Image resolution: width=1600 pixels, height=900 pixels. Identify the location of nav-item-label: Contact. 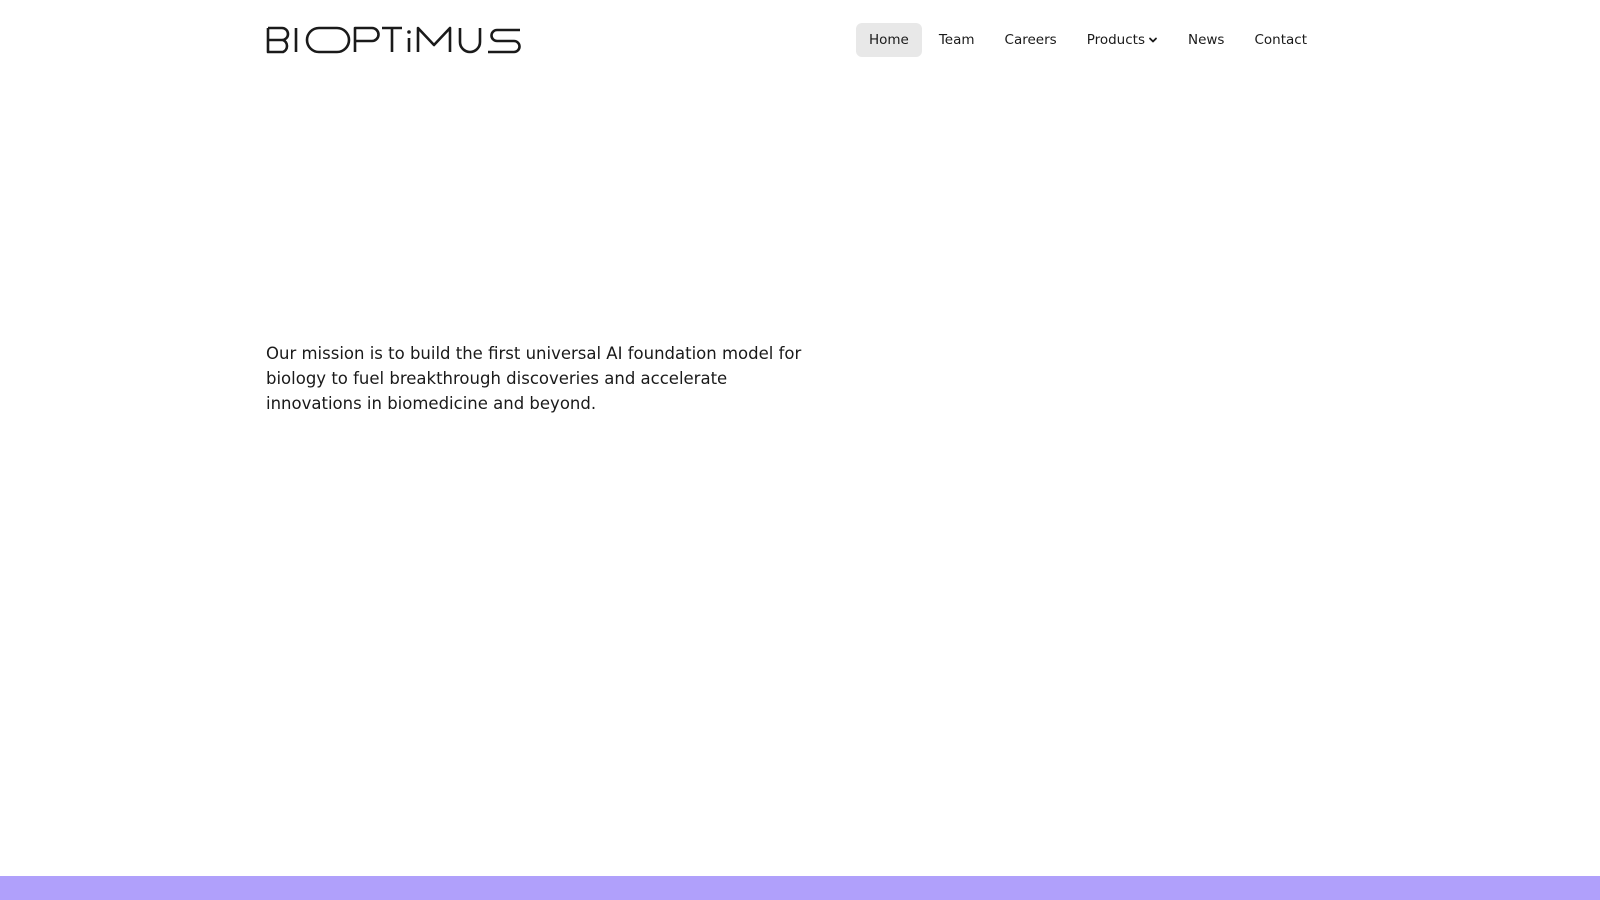
(1280, 40).